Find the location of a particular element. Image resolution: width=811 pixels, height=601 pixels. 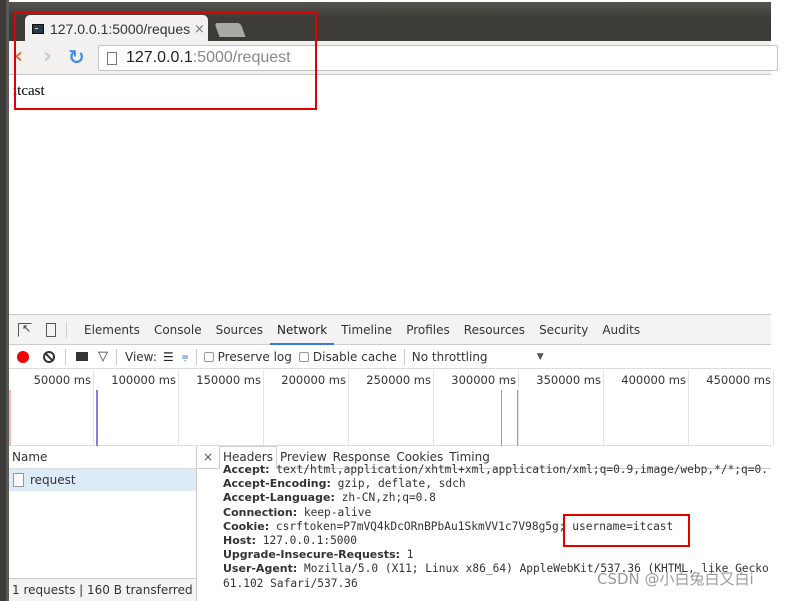

overview-tick-label: 300000 ms is located at coordinates (476, 408).